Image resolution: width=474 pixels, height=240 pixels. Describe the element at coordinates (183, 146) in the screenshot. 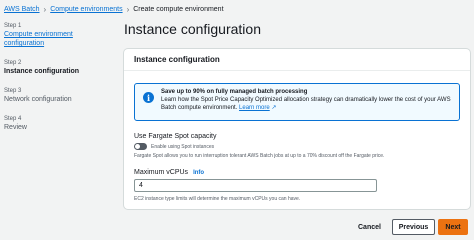

I see `toggle-label: Enable using Spot instances` at that location.